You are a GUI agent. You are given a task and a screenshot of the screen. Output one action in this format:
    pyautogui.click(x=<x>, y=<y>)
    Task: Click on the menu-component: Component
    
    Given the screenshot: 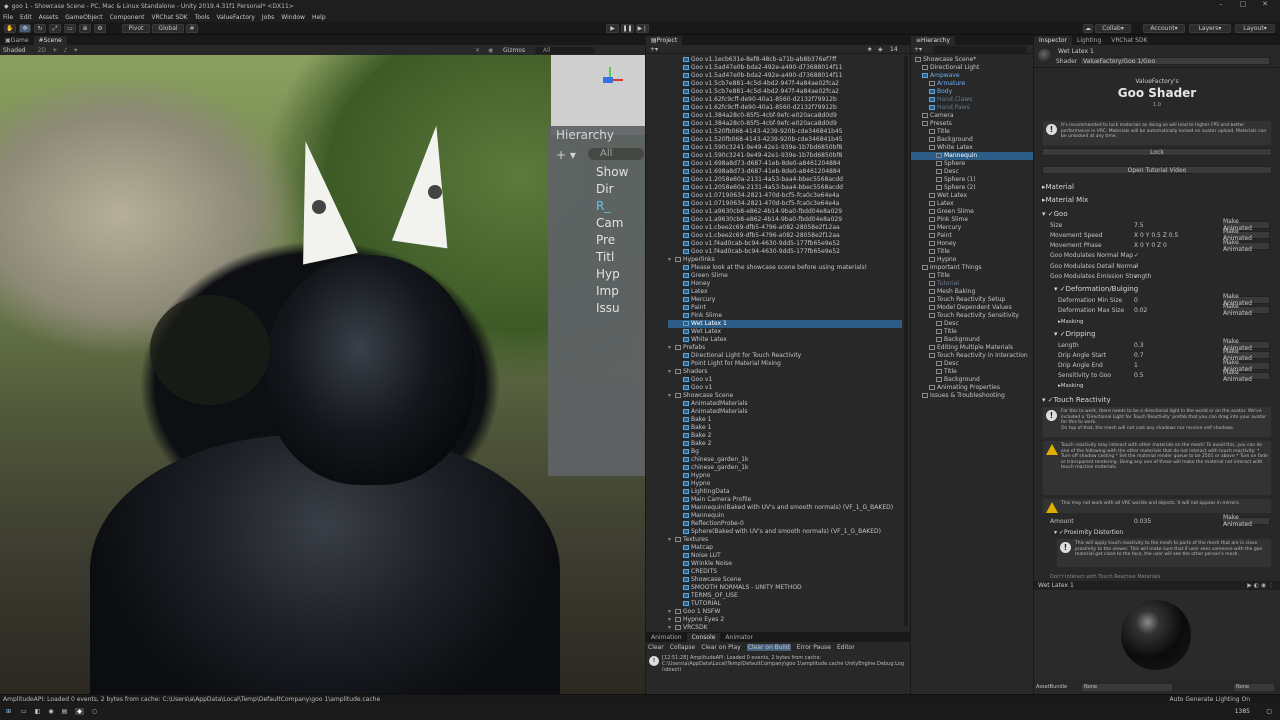 What is the action you would take?
    pyautogui.click(x=127, y=17)
    